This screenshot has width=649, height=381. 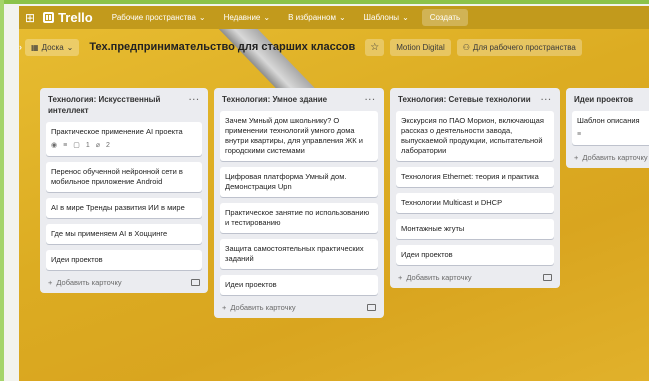 I want to click on star-icon: ☆, so click(x=375, y=47).